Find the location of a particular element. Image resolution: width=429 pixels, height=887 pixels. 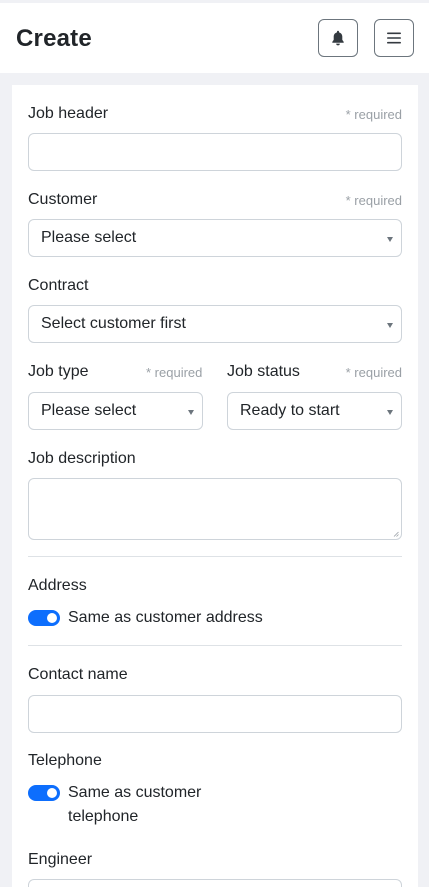

job-status-select-value: Ready to start is located at coordinates (290, 410).